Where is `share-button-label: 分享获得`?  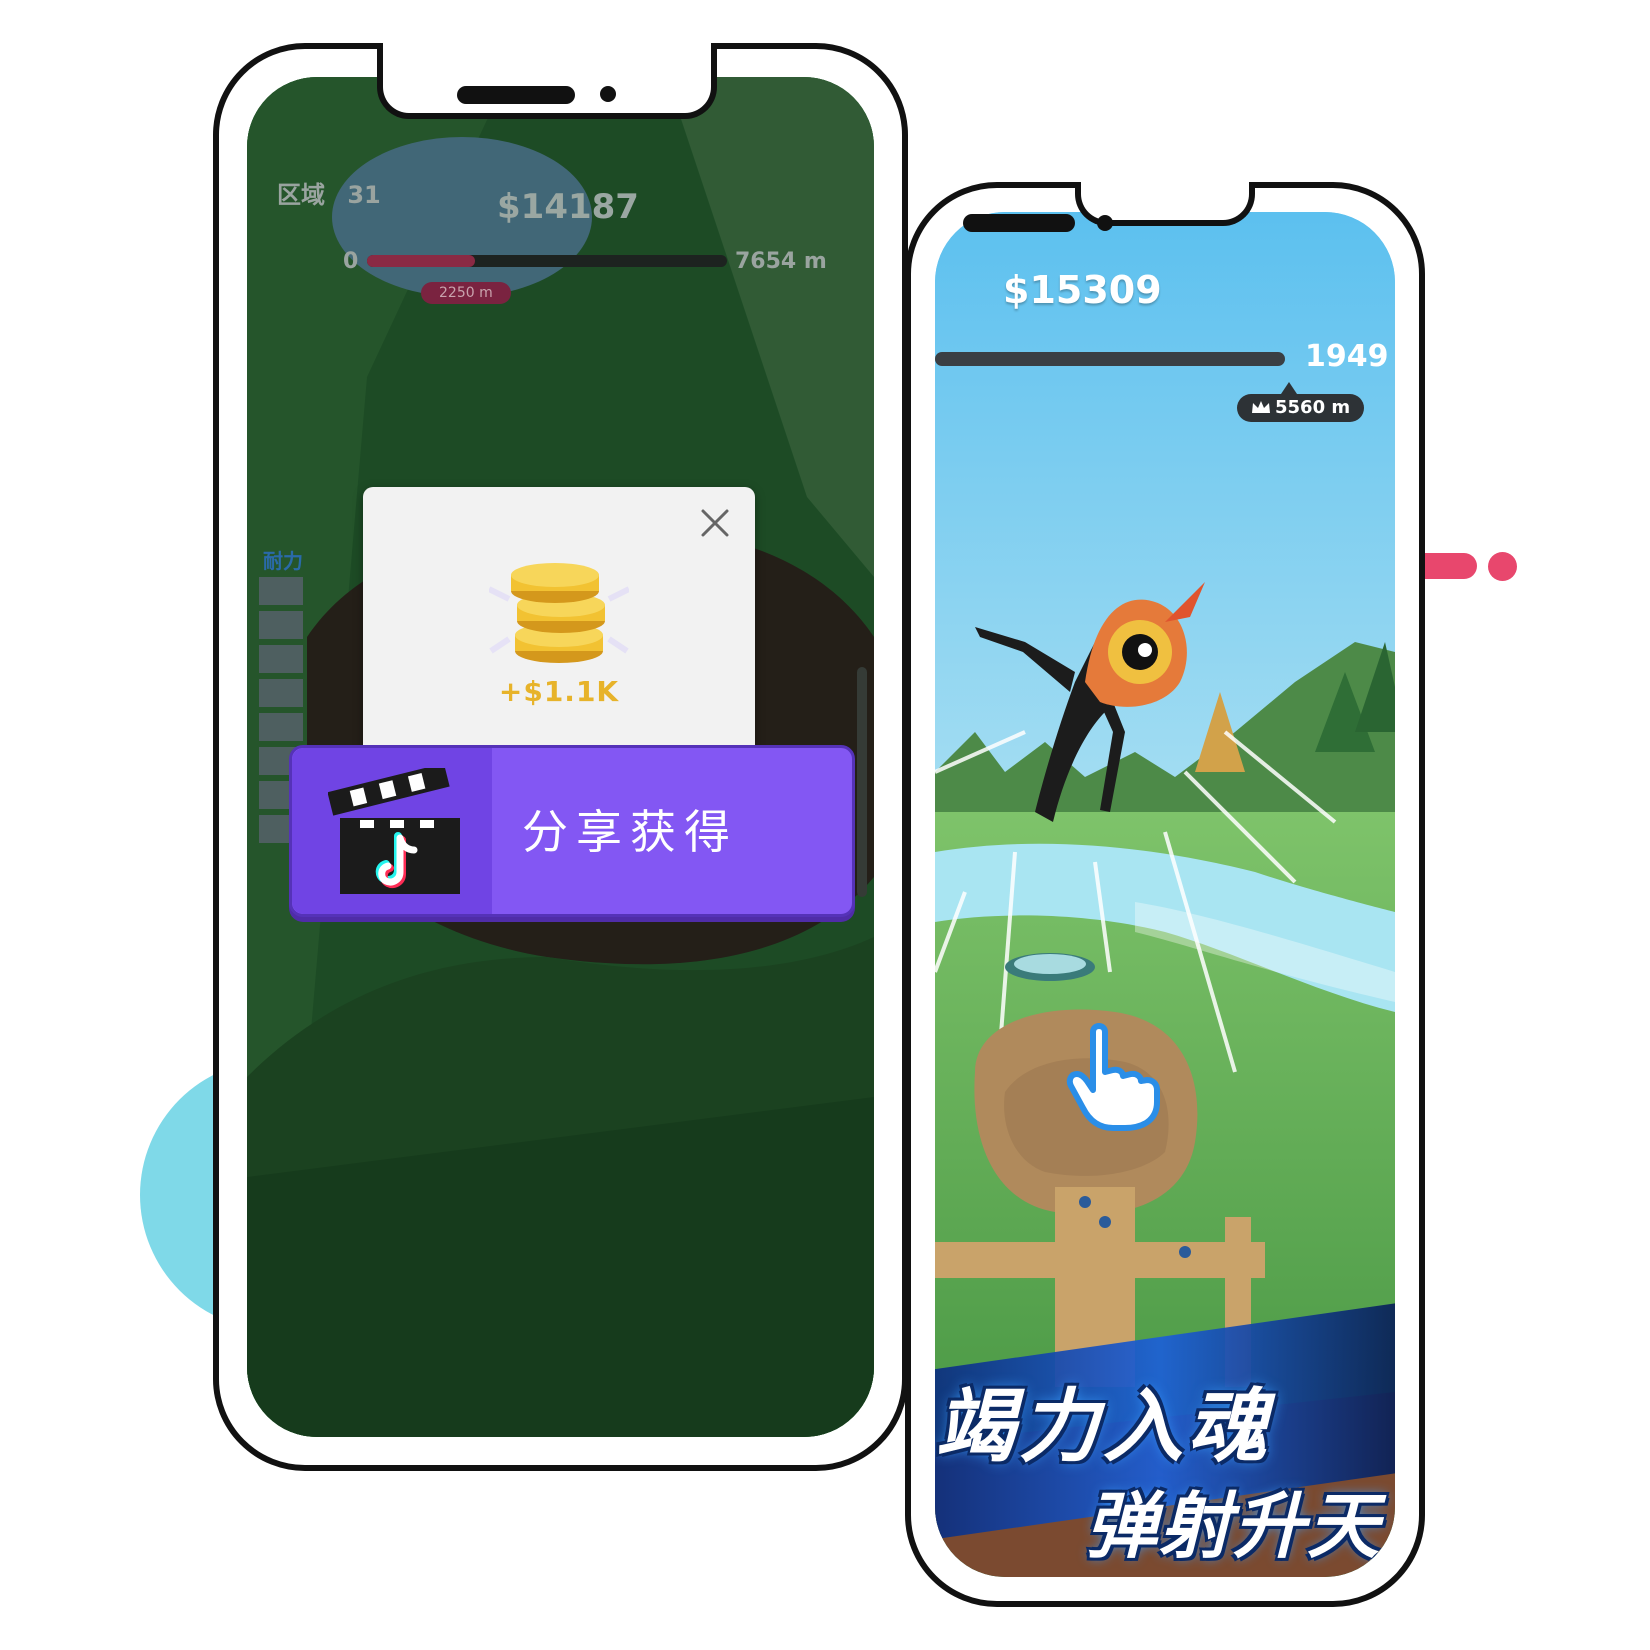 share-button-label: 分享获得 is located at coordinates (630, 832).